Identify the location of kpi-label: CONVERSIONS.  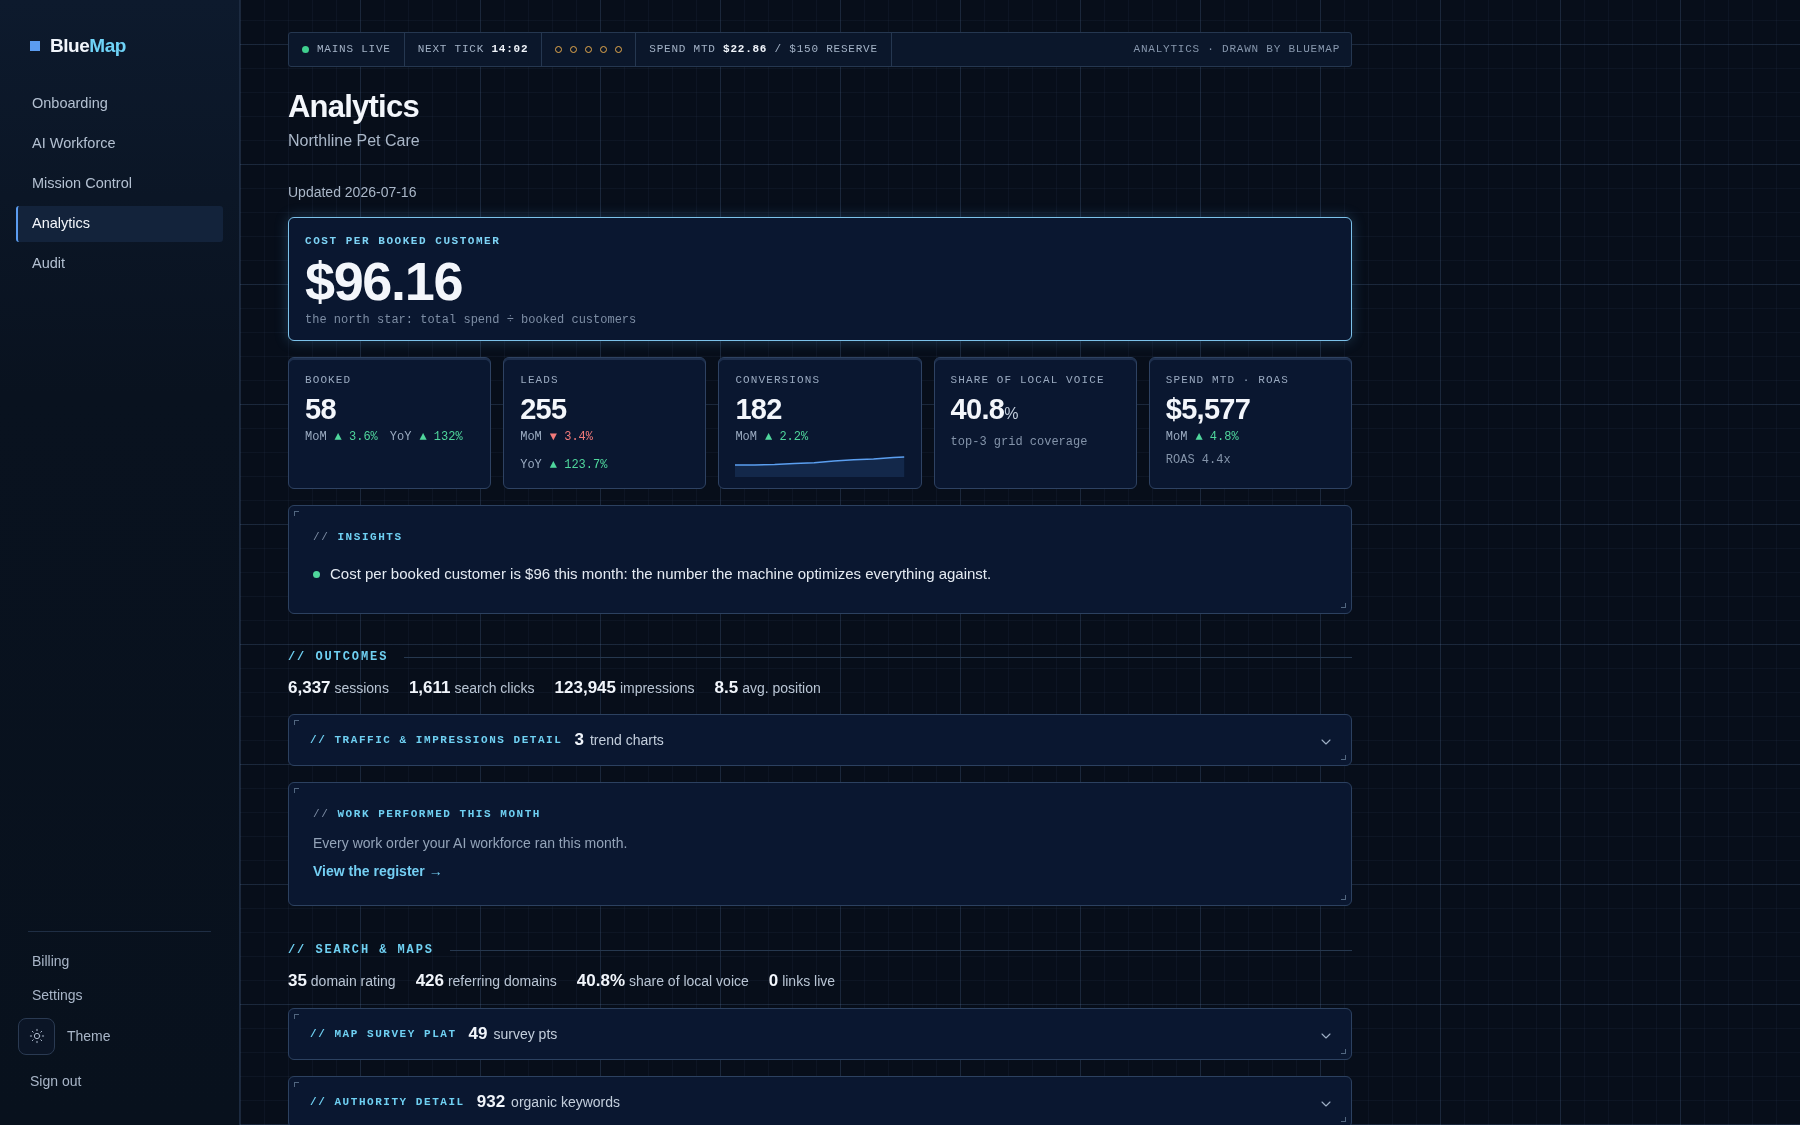
(778, 380).